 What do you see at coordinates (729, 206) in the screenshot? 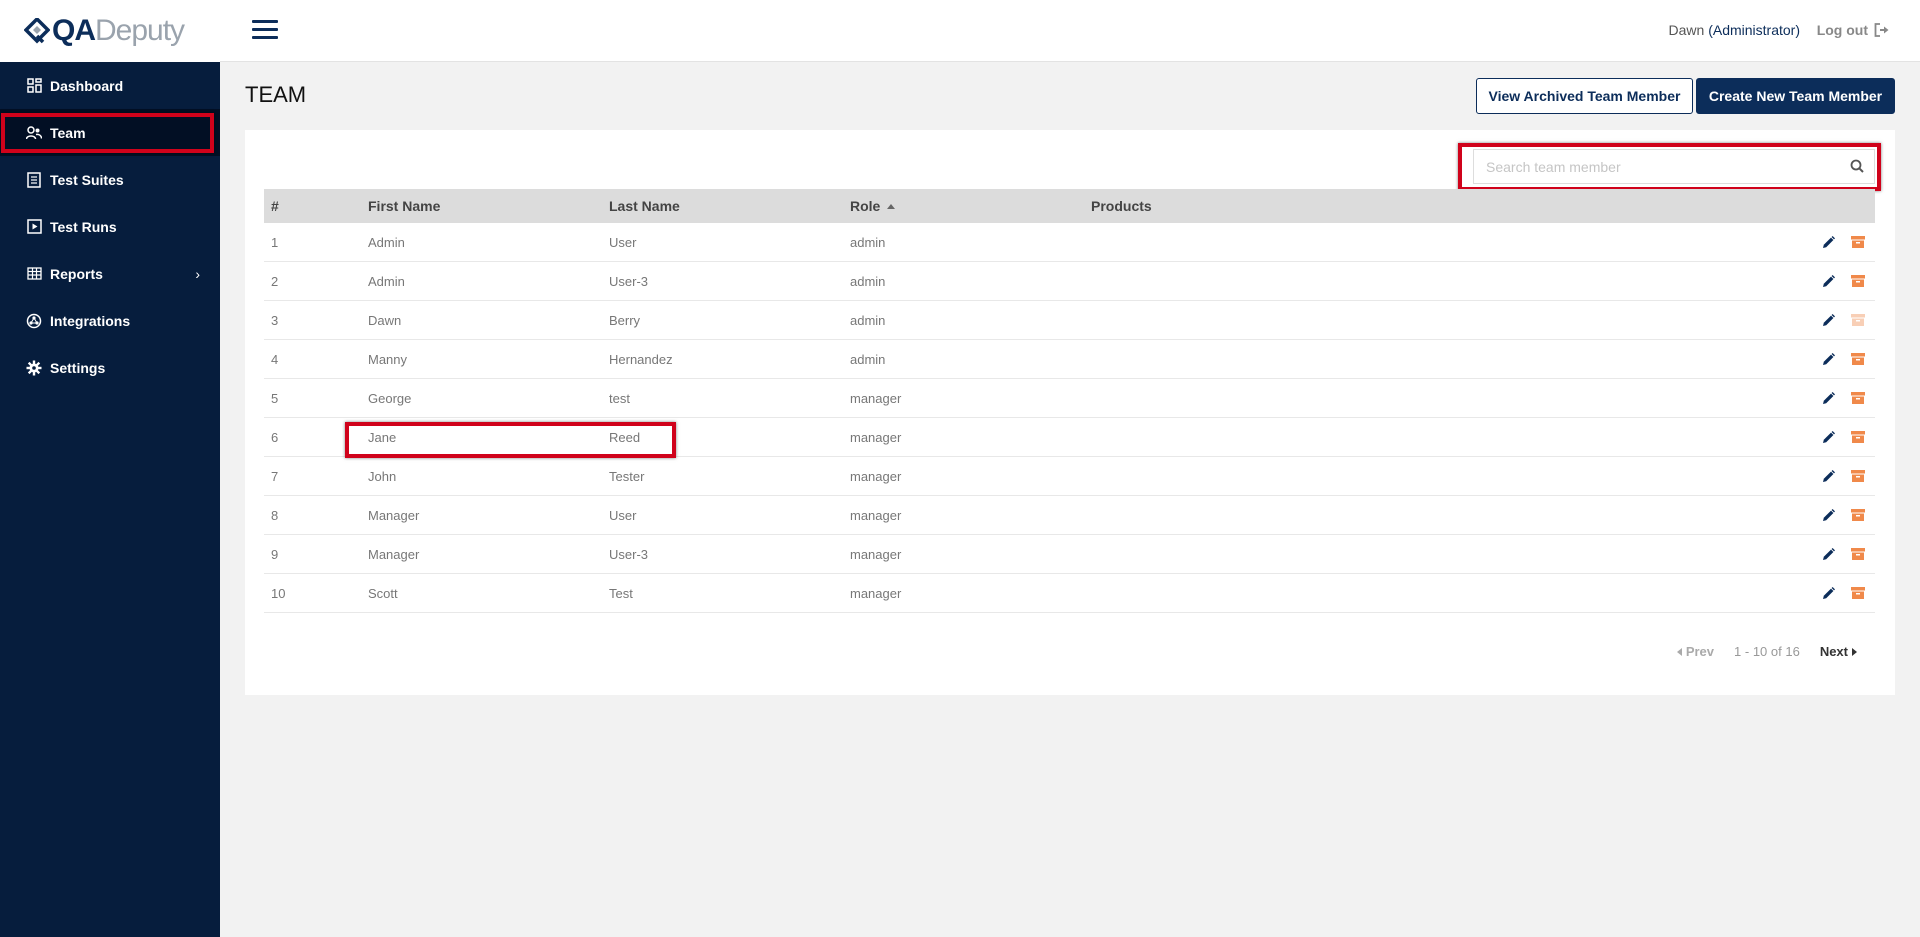
I see `header-last-name: Last Name` at bounding box center [729, 206].